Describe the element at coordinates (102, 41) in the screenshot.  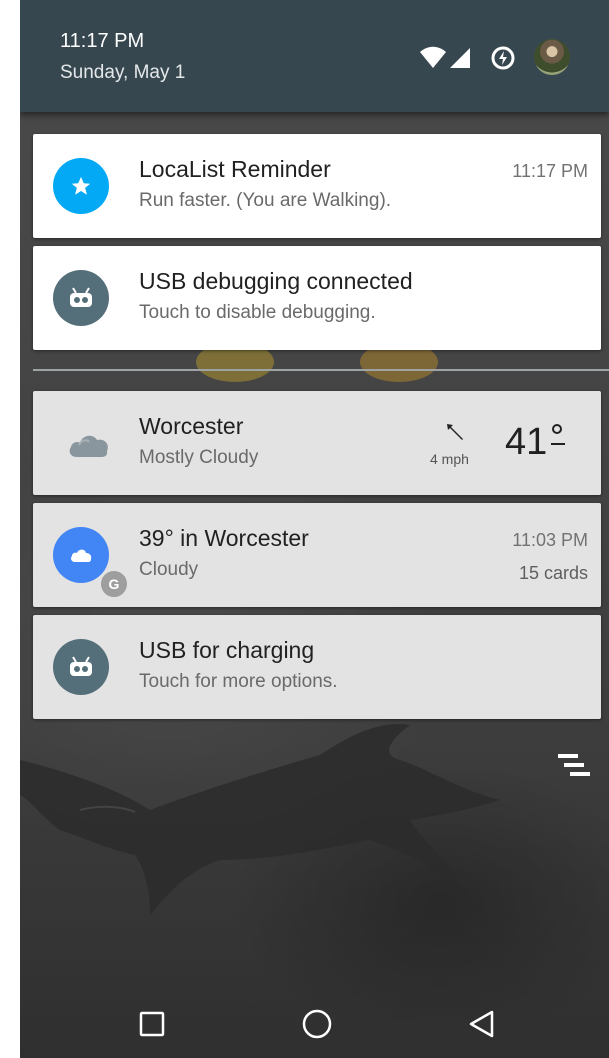
I see `status-time: 11:17 PM` at that location.